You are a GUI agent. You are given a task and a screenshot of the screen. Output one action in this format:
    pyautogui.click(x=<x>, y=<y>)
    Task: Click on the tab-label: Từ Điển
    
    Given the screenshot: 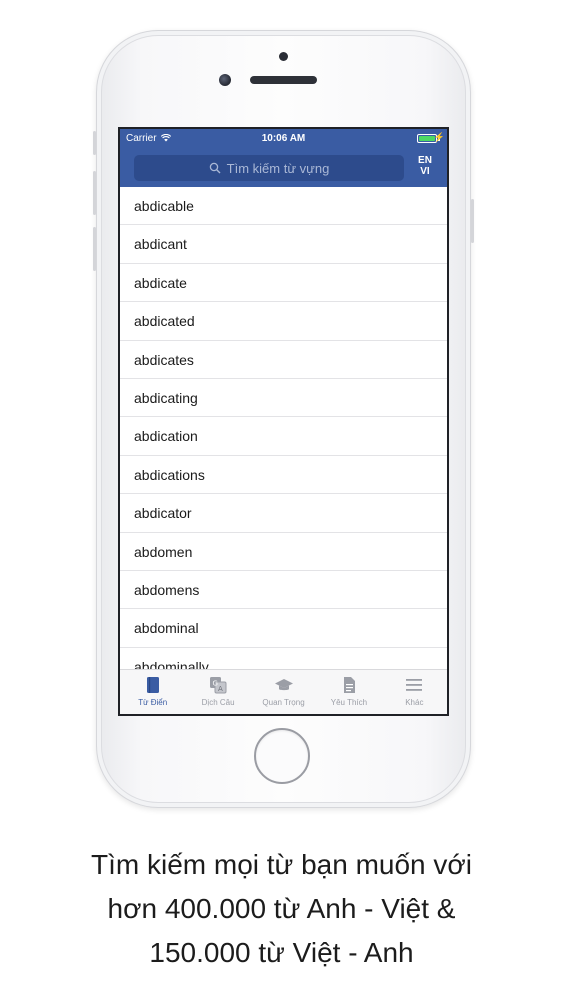 What is the action you would take?
    pyautogui.click(x=153, y=702)
    